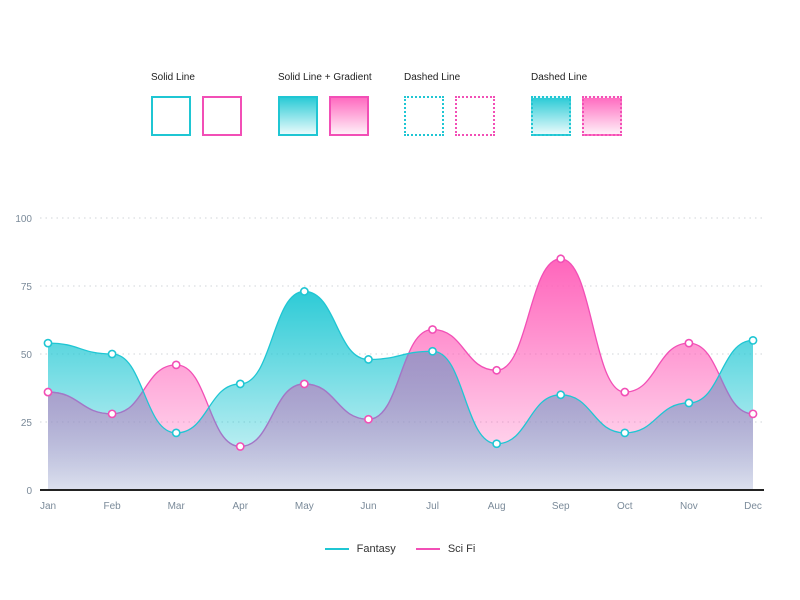  What do you see at coordinates (432, 506) in the screenshot?
I see `x-tick-label: Jul` at bounding box center [432, 506].